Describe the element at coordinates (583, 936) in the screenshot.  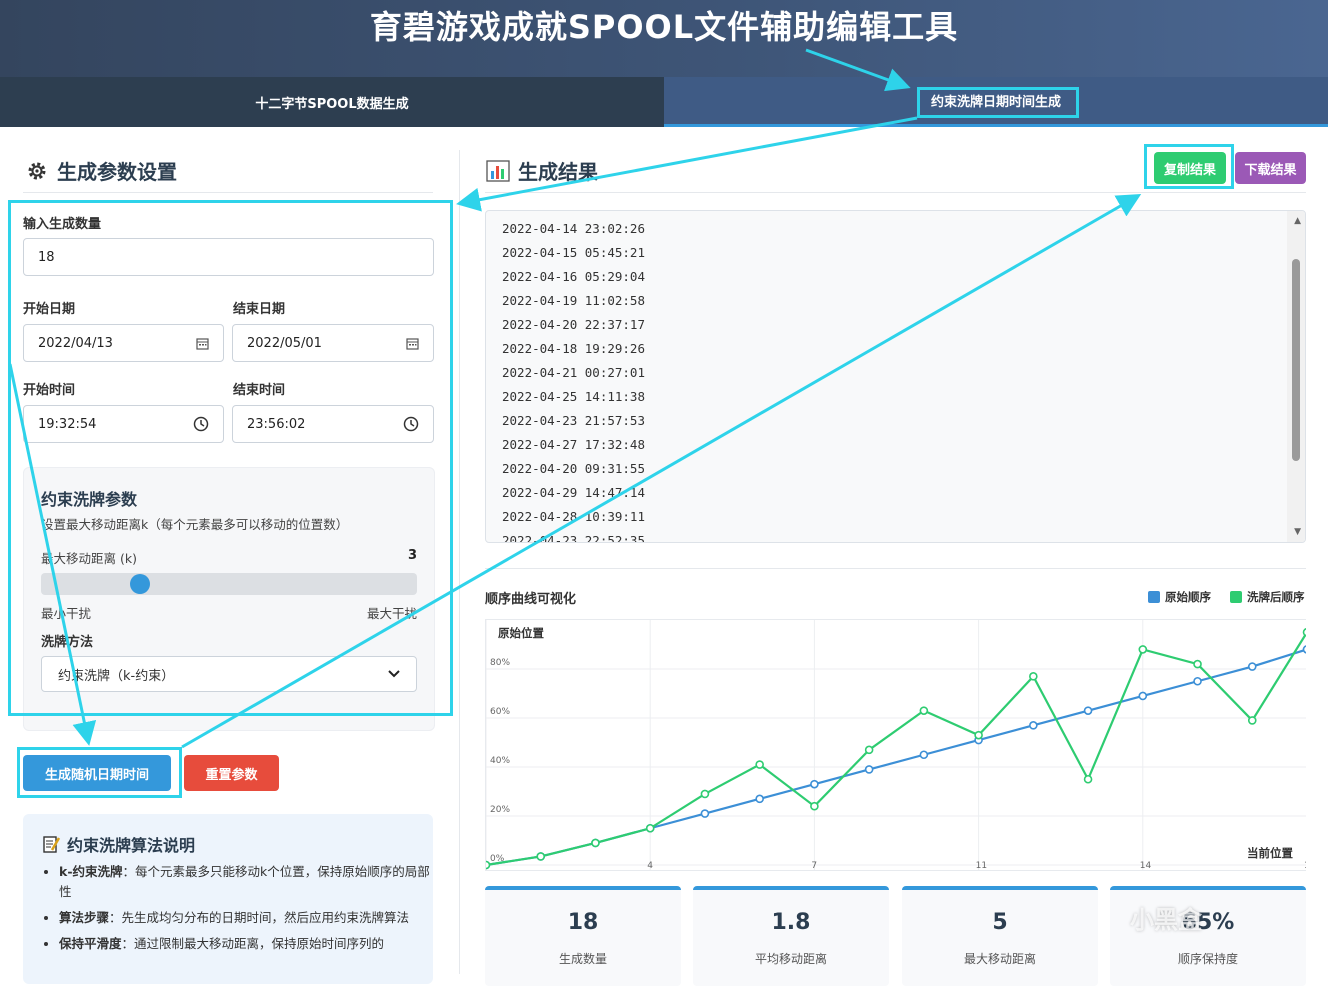
I see `stat-count: 18 生成数量` at that location.